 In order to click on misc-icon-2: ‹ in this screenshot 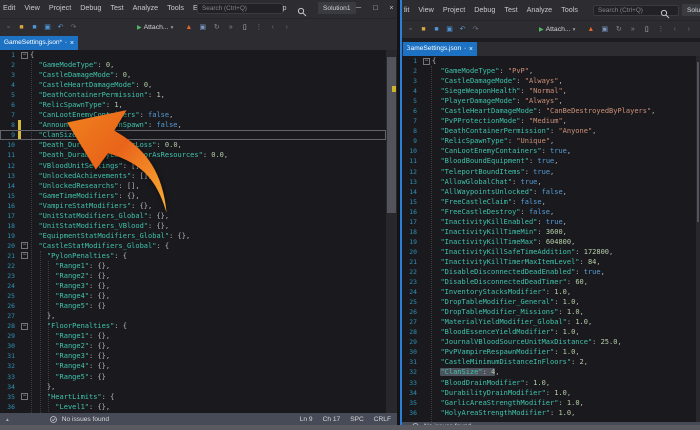, I will do `click(272, 28)`.